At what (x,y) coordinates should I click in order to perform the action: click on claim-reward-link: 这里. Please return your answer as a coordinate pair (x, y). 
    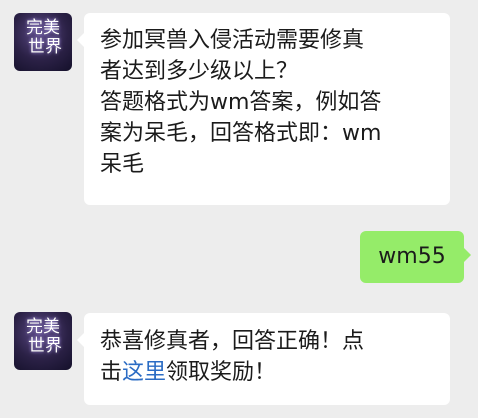
    Looking at the image, I should click on (144, 372).